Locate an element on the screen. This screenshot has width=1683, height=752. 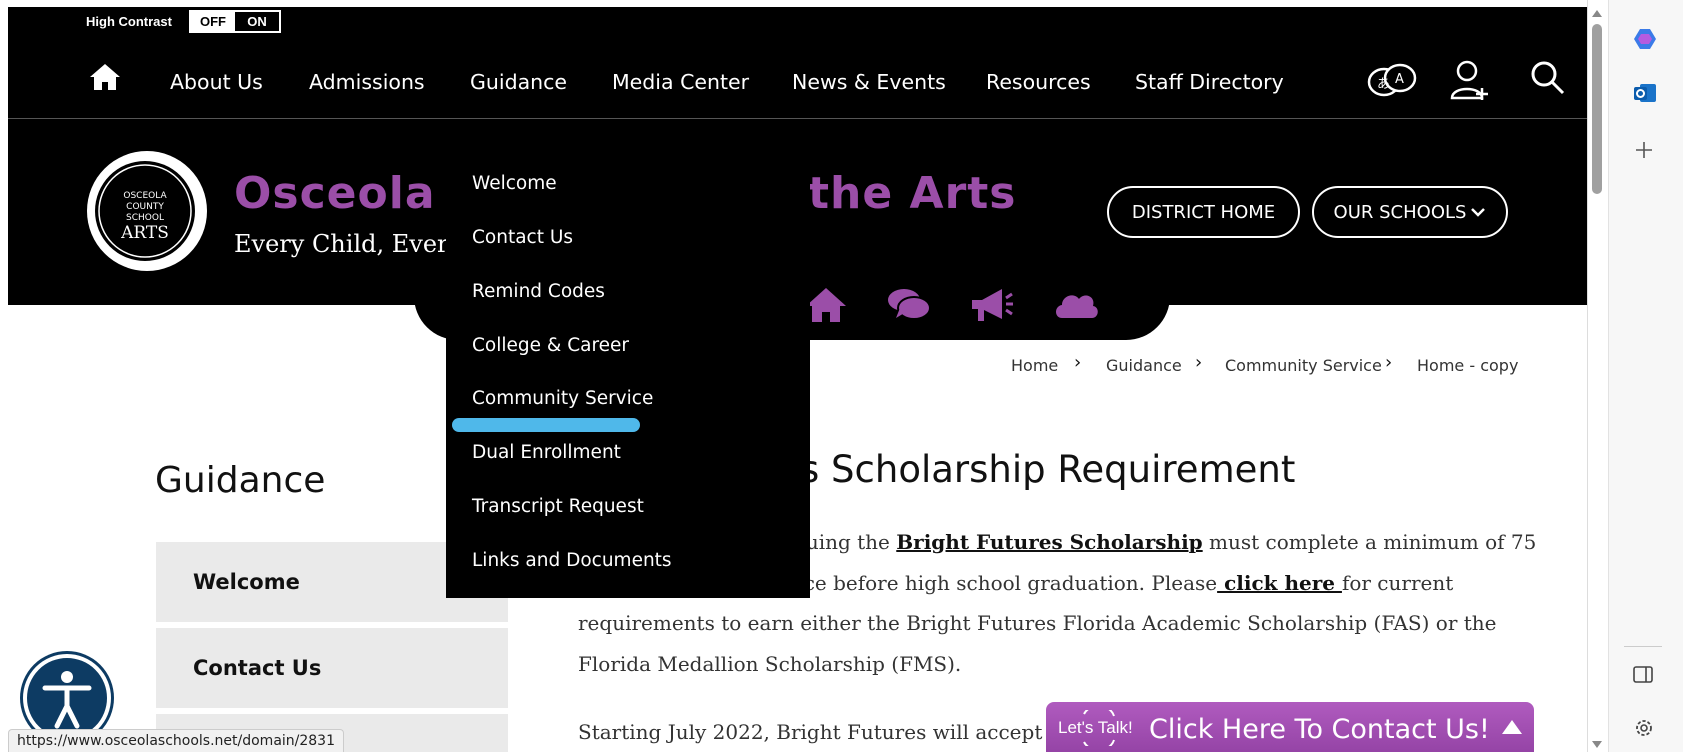
outlook-button is located at coordinates (1645, 95).